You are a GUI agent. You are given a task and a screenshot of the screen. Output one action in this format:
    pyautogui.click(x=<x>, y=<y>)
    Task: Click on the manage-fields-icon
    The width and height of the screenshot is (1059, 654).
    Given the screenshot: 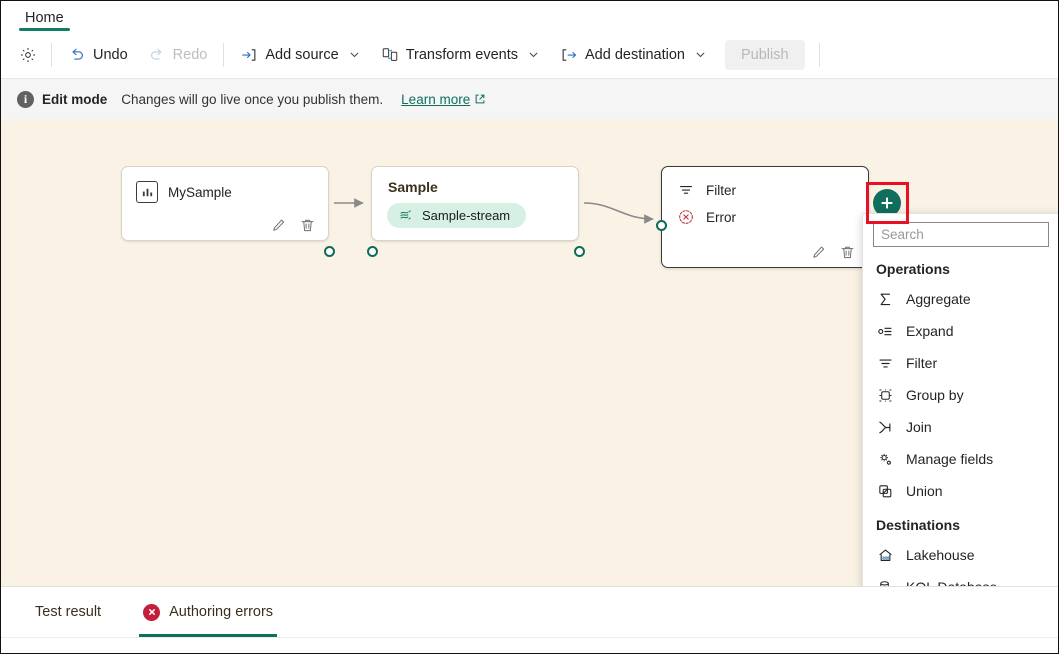 What is the action you would take?
    pyautogui.click(x=885, y=459)
    